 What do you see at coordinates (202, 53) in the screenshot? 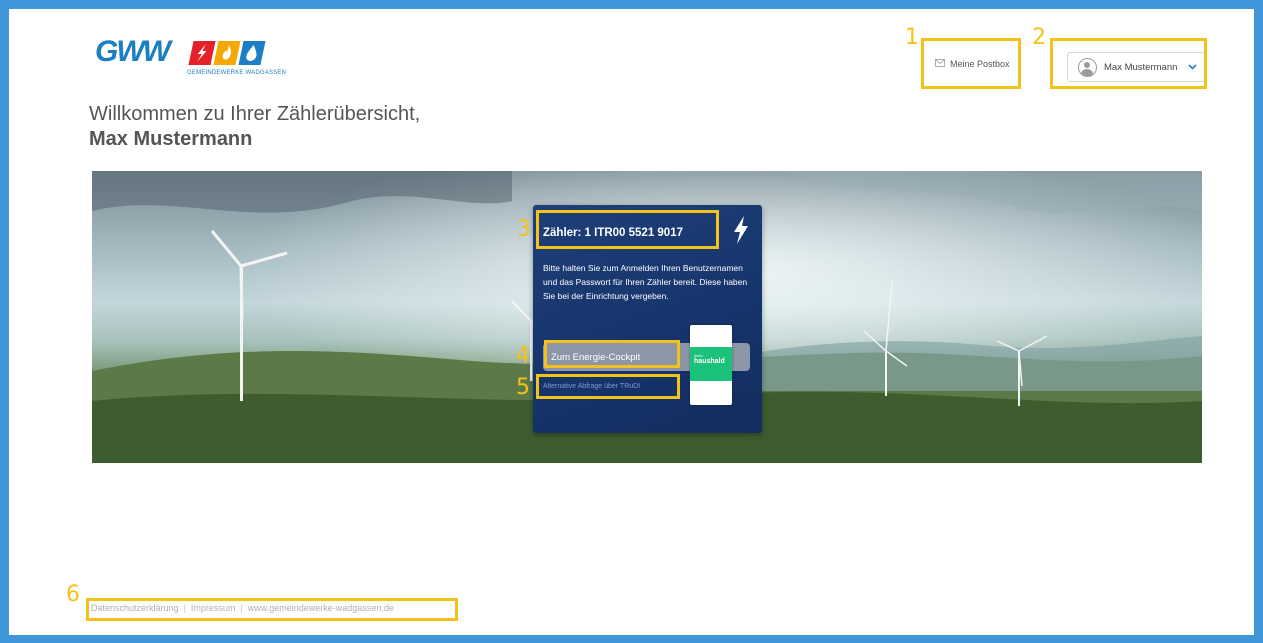
I see `electricity-tile-icon` at bounding box center [202, 53].